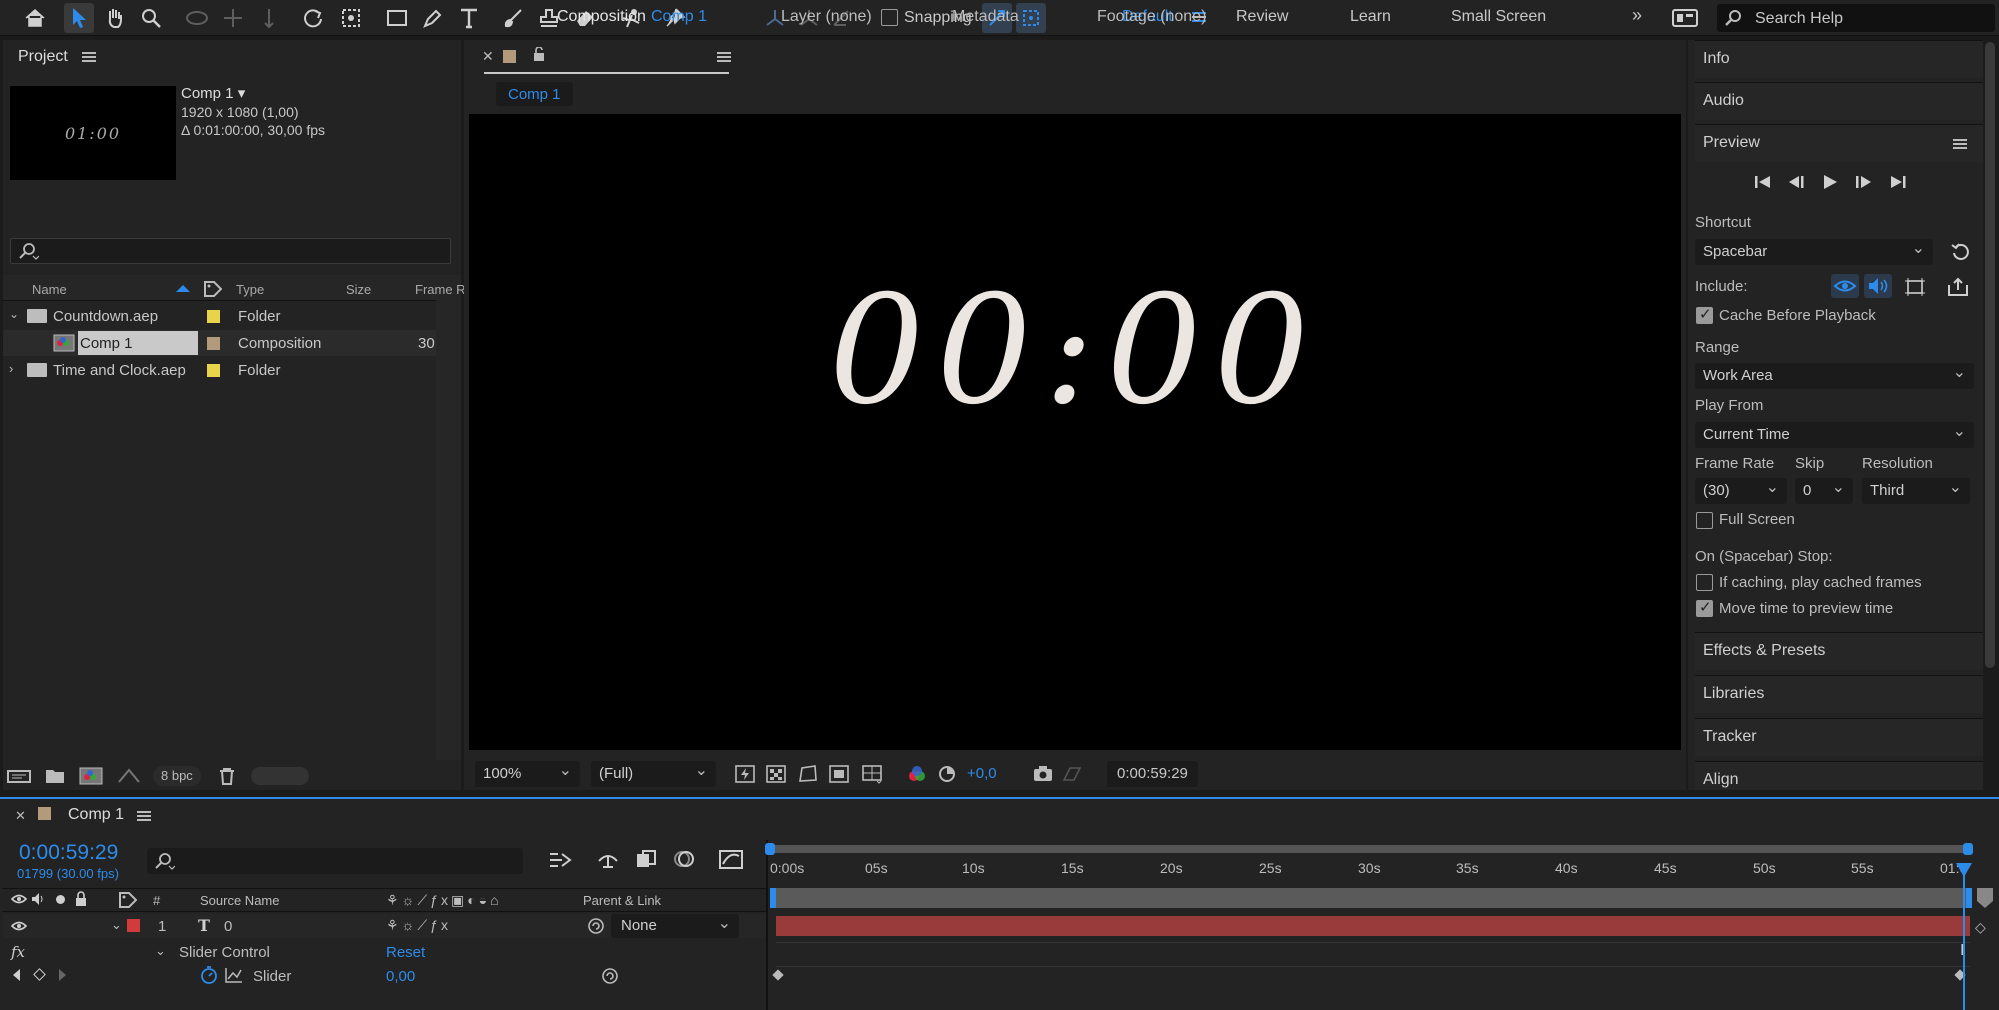  Describe the element at coordinates (560, 860) in the screenshot. I see `composition-flowchart-icon` at that location.